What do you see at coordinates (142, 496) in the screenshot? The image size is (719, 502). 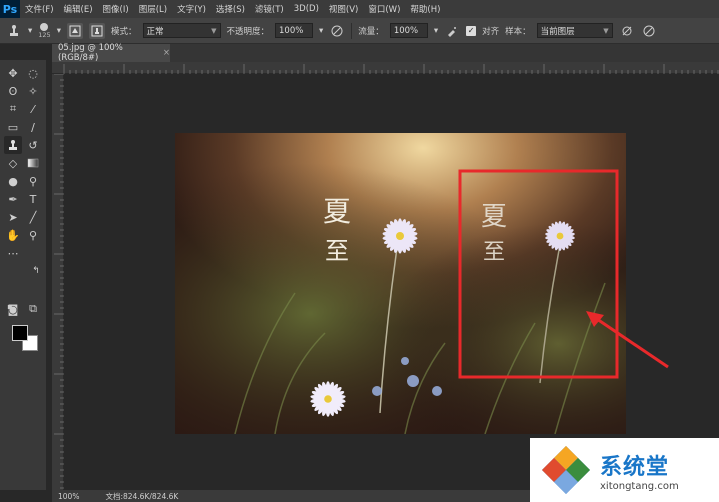 I see `document-info: 文档:824.6K/824.6K` at bounding box center [142, 496].